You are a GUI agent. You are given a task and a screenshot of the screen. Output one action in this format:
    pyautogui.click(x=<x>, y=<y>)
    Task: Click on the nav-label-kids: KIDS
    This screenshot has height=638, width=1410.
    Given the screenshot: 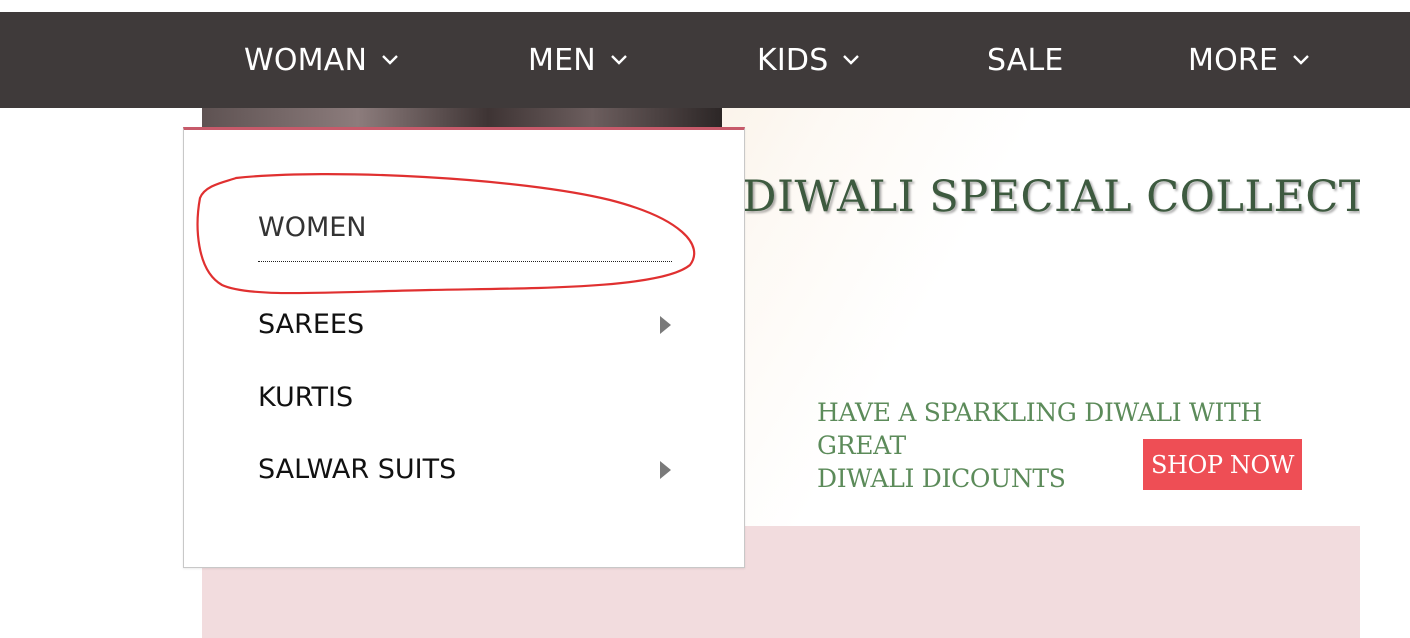 What is the action you would take?
    pyautogui.click(x=793, y=60)
    